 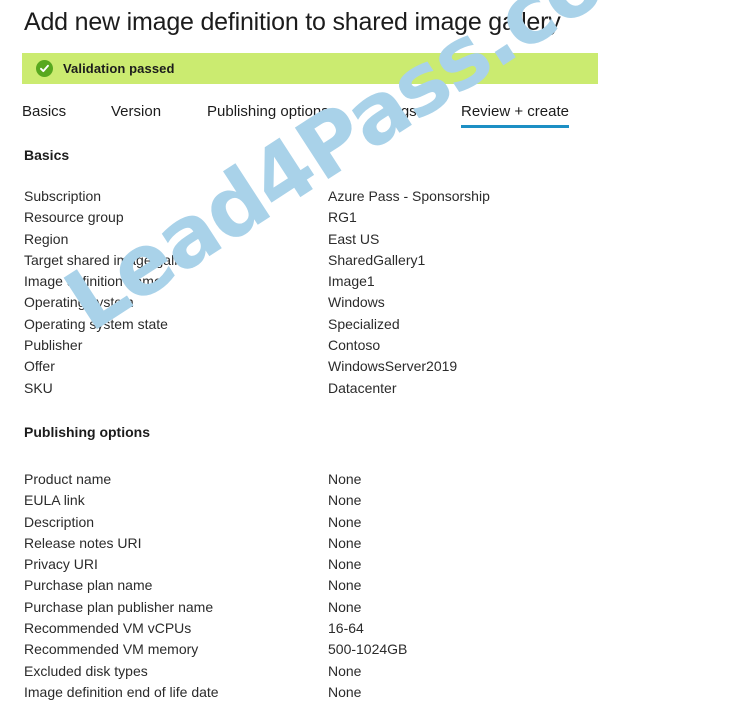 What do you see at coordinates (377, 259) in the screenshot?
I see `summary-row-value: SharedGallery1` at bounding box center [377, 259].